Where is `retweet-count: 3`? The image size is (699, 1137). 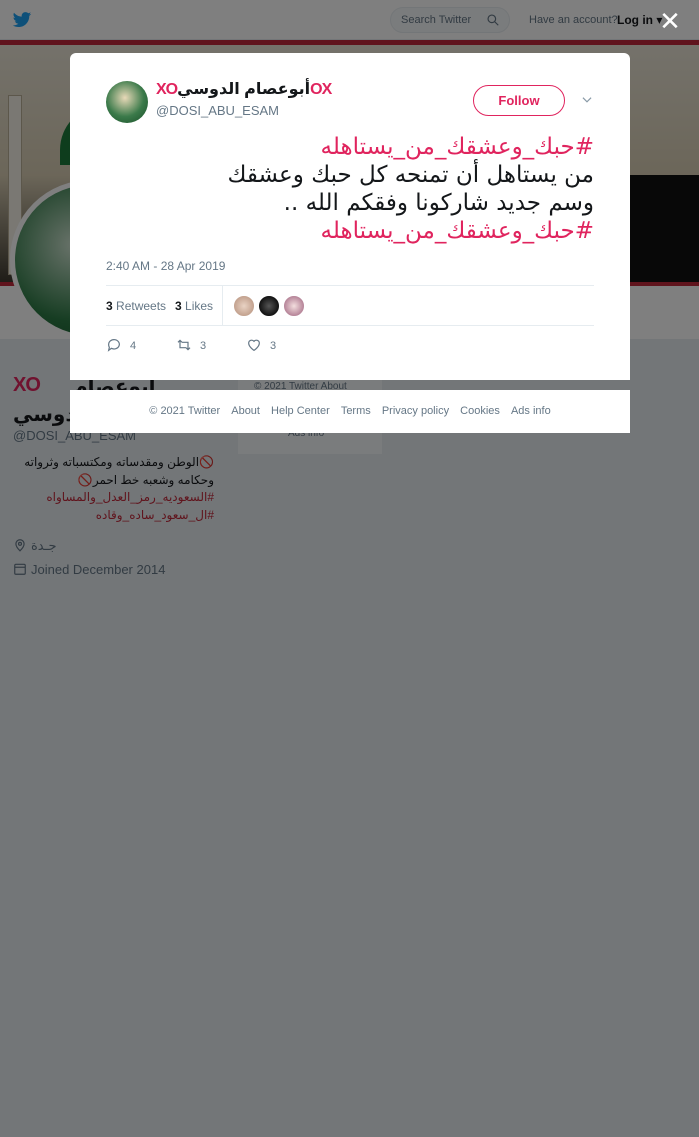 retweet-count: 3 is located at coordinates (203, 346).